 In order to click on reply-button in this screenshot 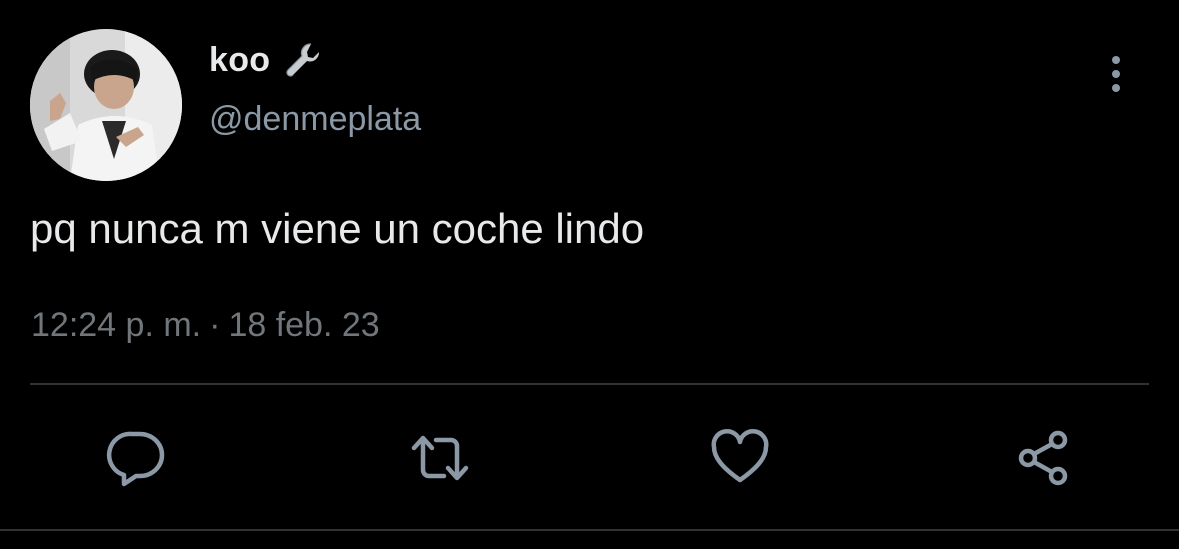, I will do `click(136, 458)`.